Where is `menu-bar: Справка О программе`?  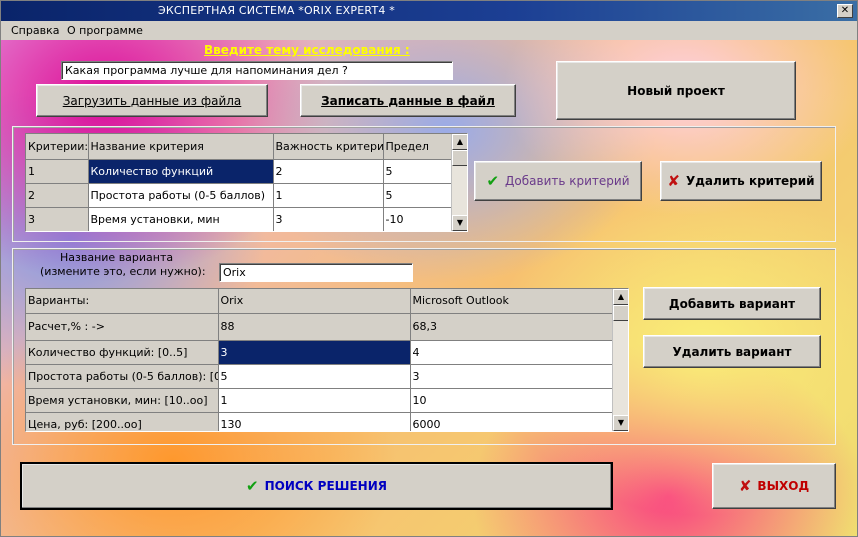
menu-bar: Справка О программе is located at coordinates (429, 30).